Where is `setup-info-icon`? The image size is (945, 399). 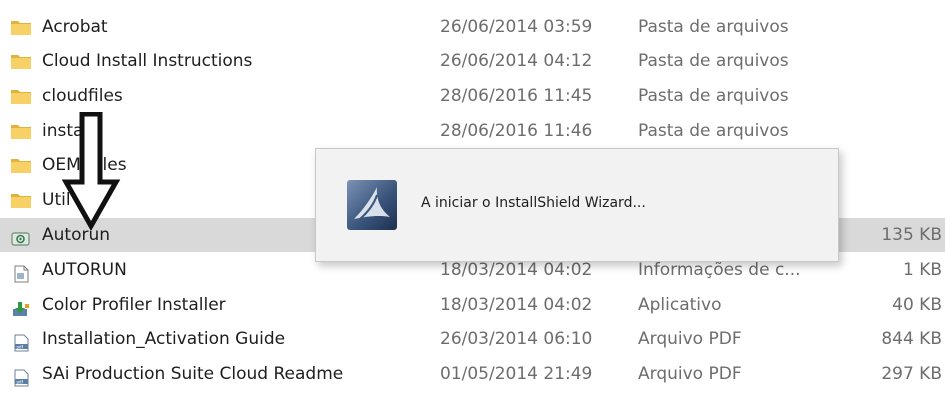
setup-info-icon is located at coordinates (21, 272).